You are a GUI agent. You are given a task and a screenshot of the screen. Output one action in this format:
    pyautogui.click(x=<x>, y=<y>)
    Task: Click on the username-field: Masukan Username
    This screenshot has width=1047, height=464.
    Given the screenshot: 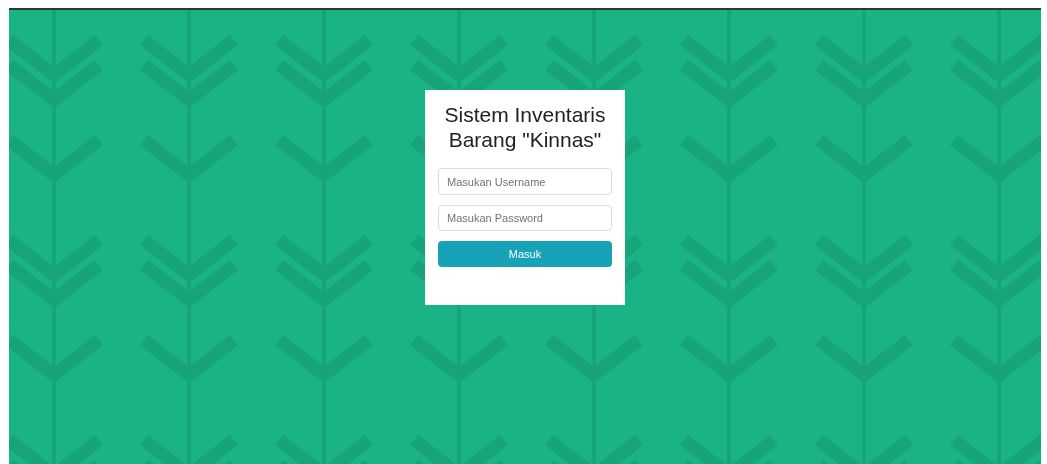 What is the action you would take?
    pyautogui.click(x=525, y=181)
    